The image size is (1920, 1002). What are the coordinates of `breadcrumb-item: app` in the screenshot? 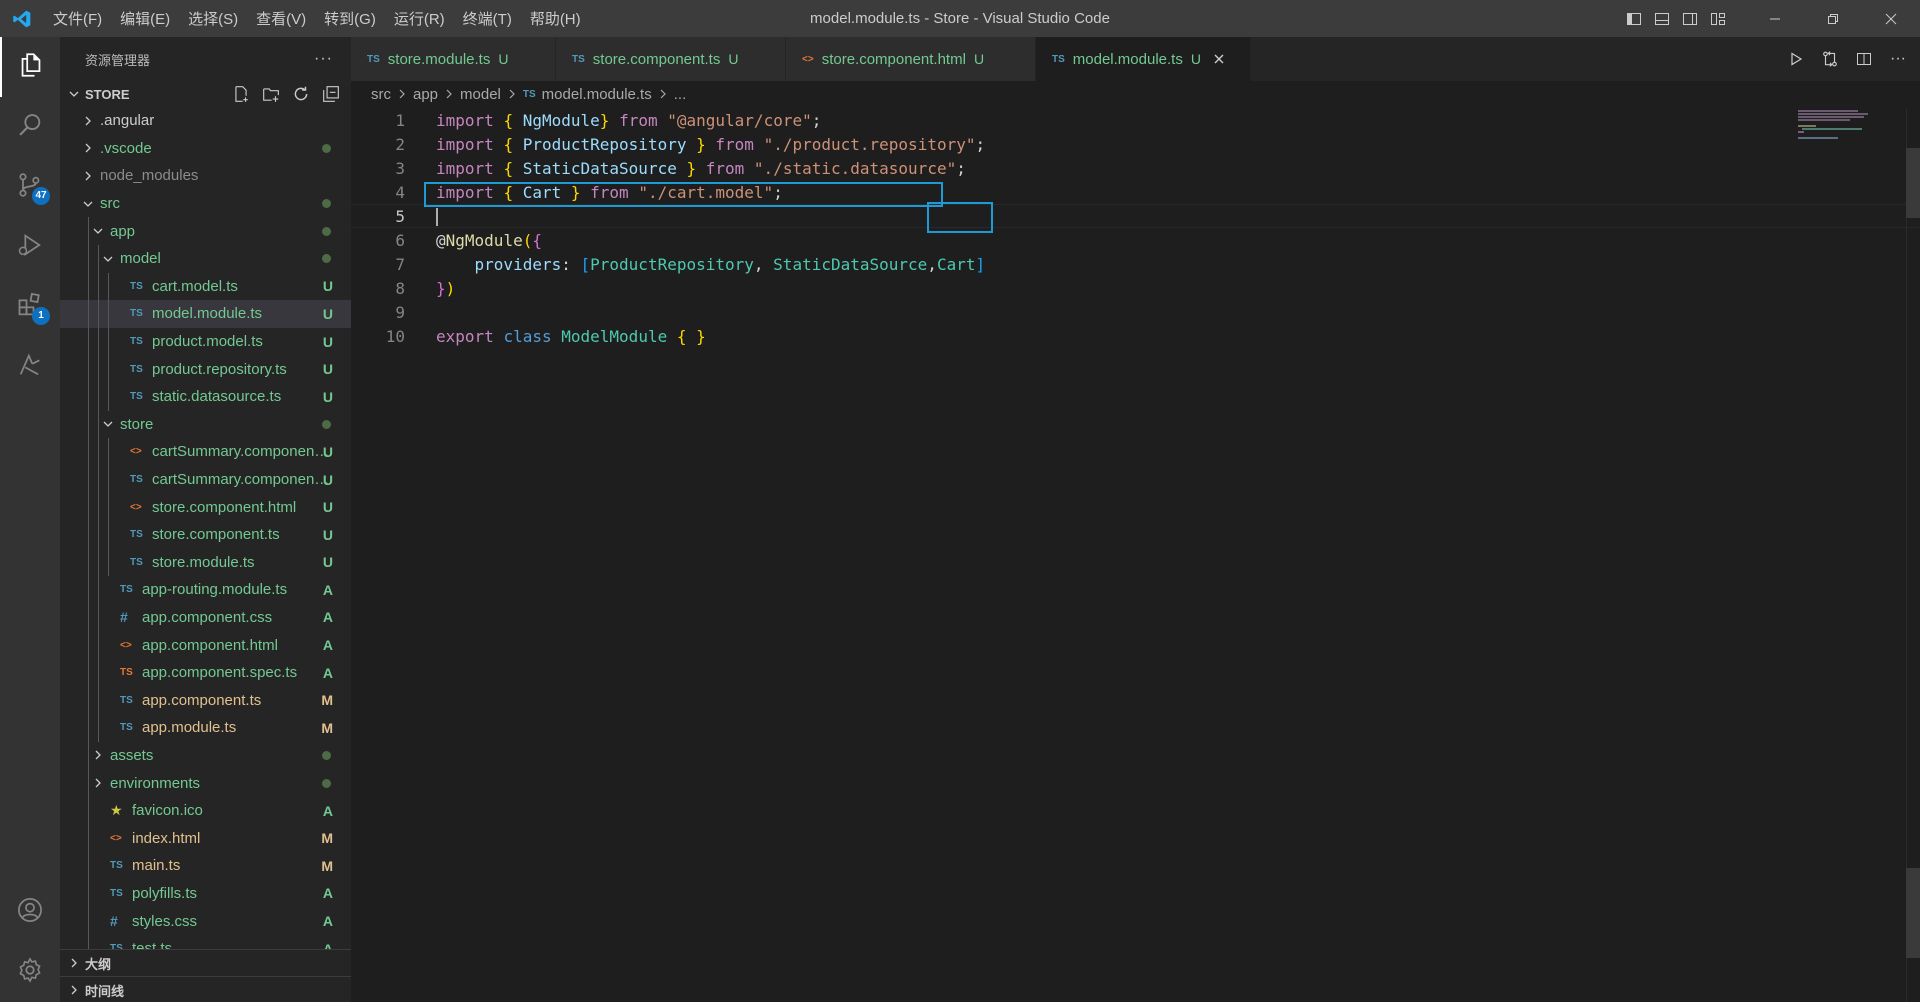 It's located at (425, 94).